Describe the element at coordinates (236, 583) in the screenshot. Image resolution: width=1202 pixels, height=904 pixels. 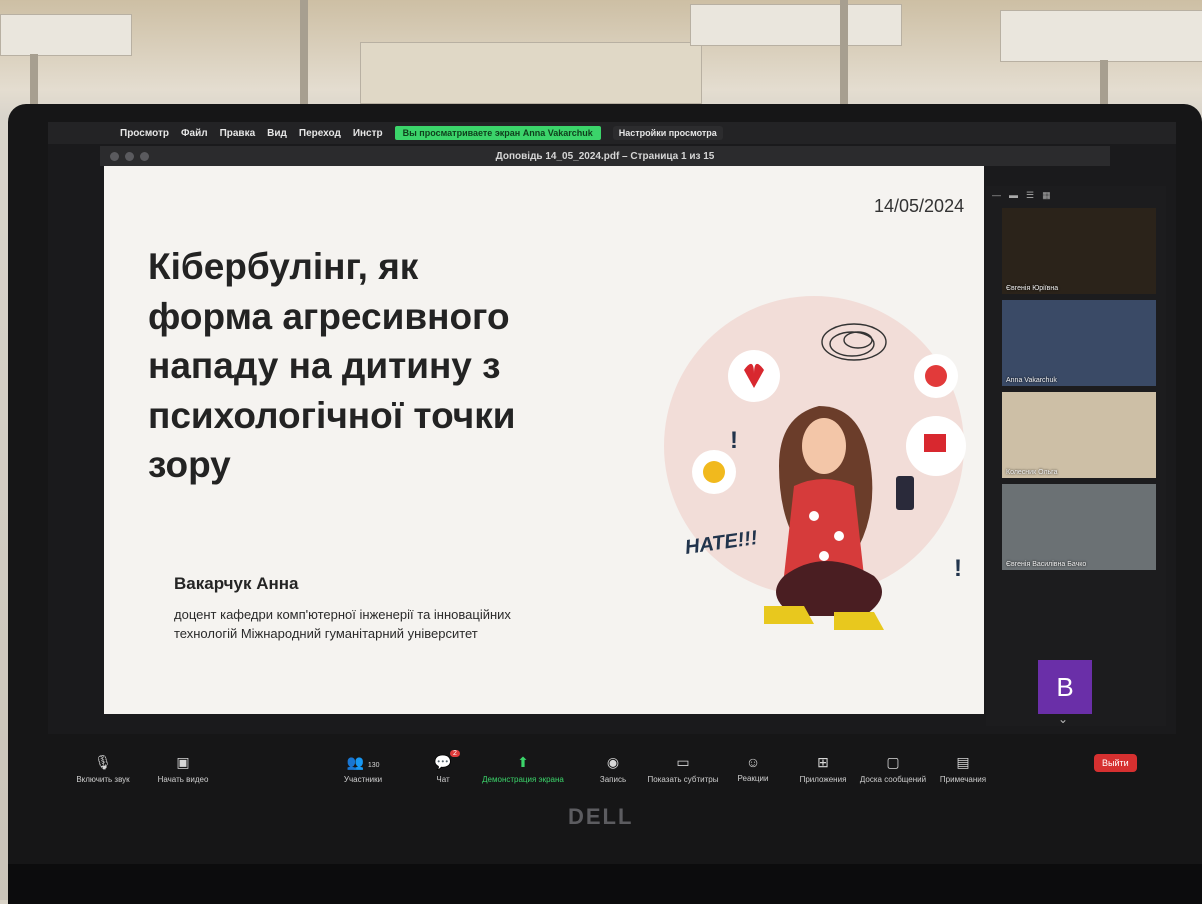
I see `slide-author: Вакарчук Анна` at that location.